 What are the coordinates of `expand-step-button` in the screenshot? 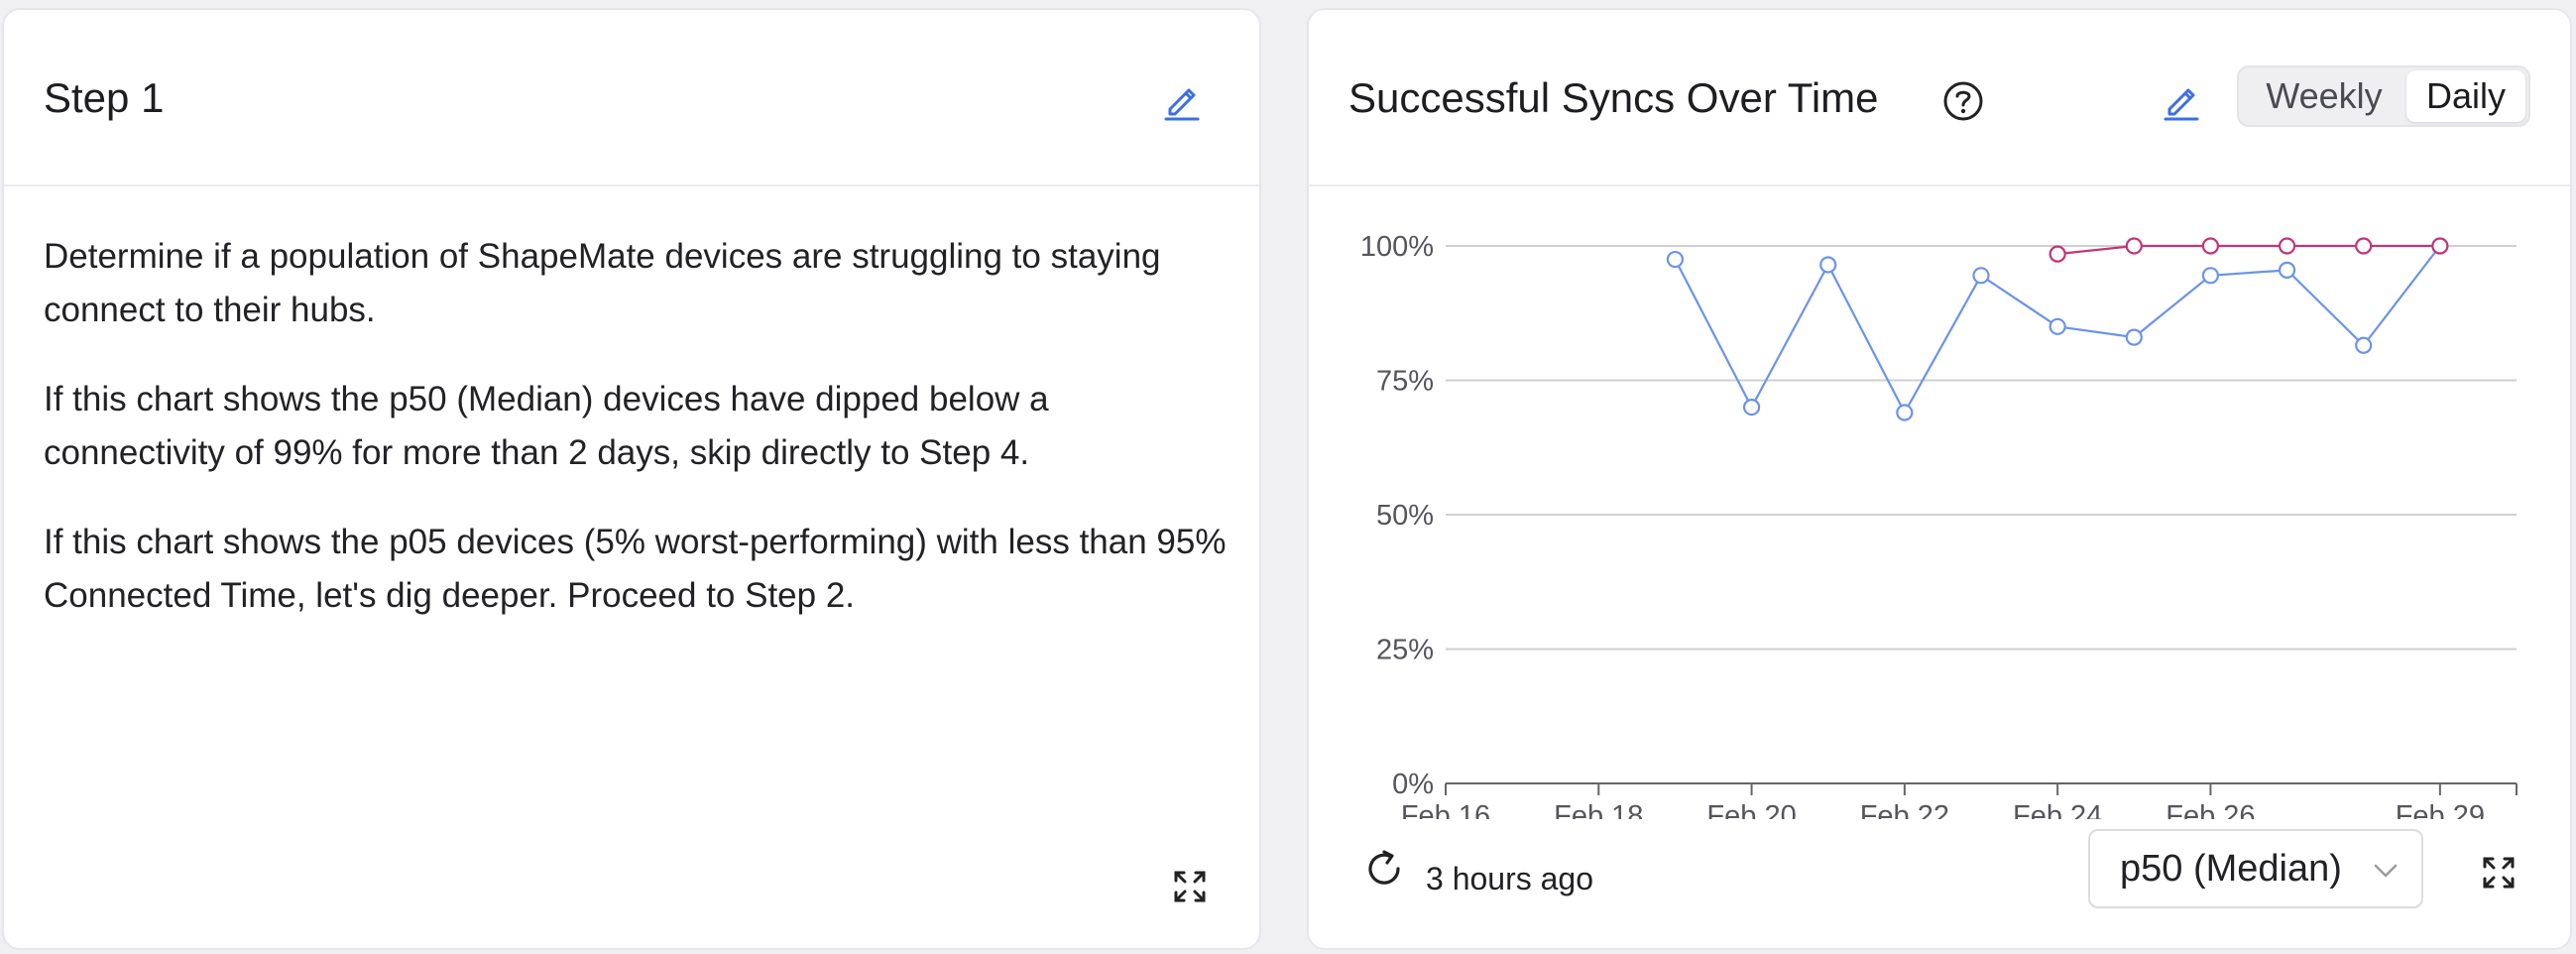 It's located at (1190, 886).